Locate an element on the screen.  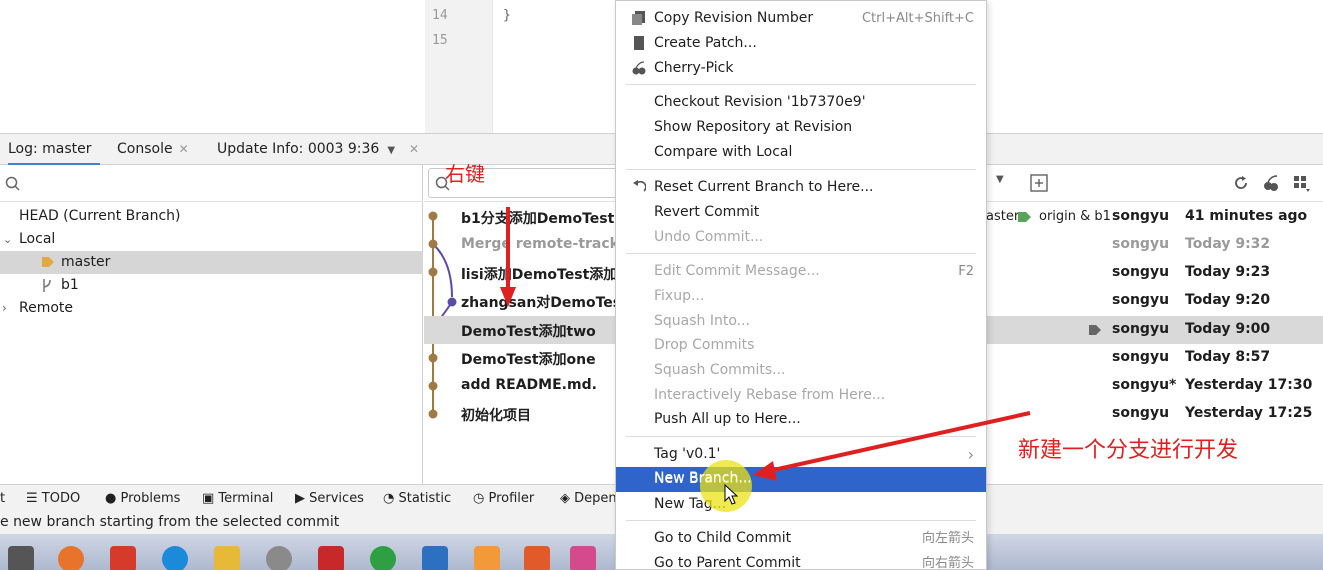
edge-icon is located at coordinates (175, 558).